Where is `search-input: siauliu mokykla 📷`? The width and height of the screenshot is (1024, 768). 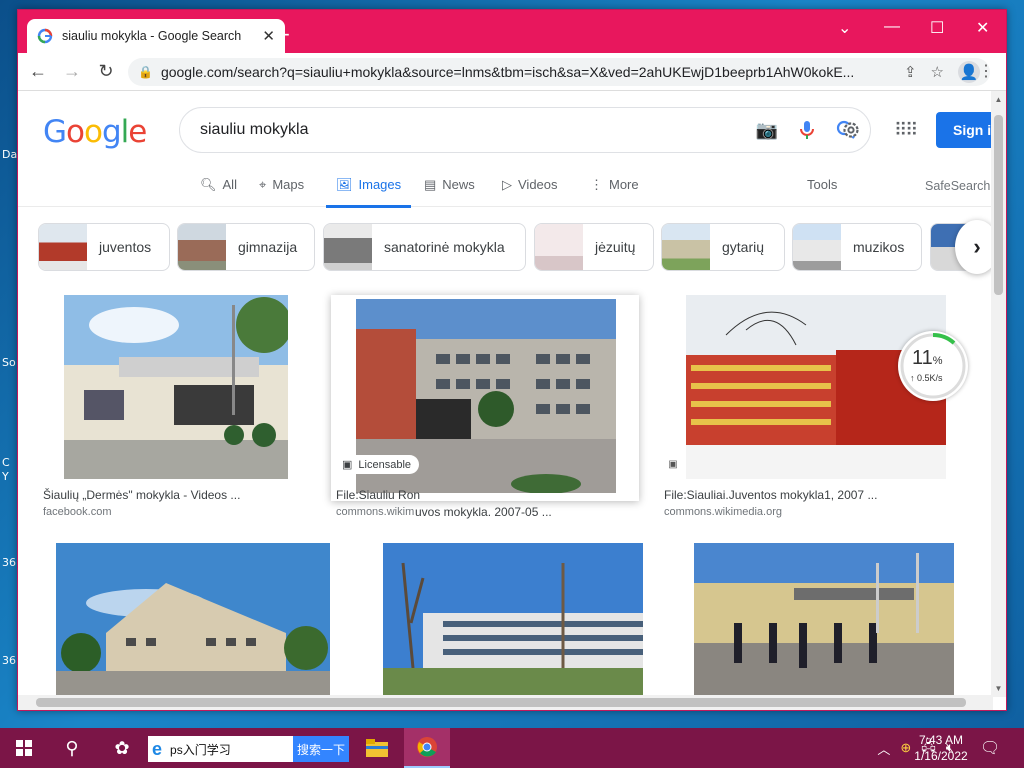 search-input: siauliu mokykla 📷 is located at coordinates (525, 130).